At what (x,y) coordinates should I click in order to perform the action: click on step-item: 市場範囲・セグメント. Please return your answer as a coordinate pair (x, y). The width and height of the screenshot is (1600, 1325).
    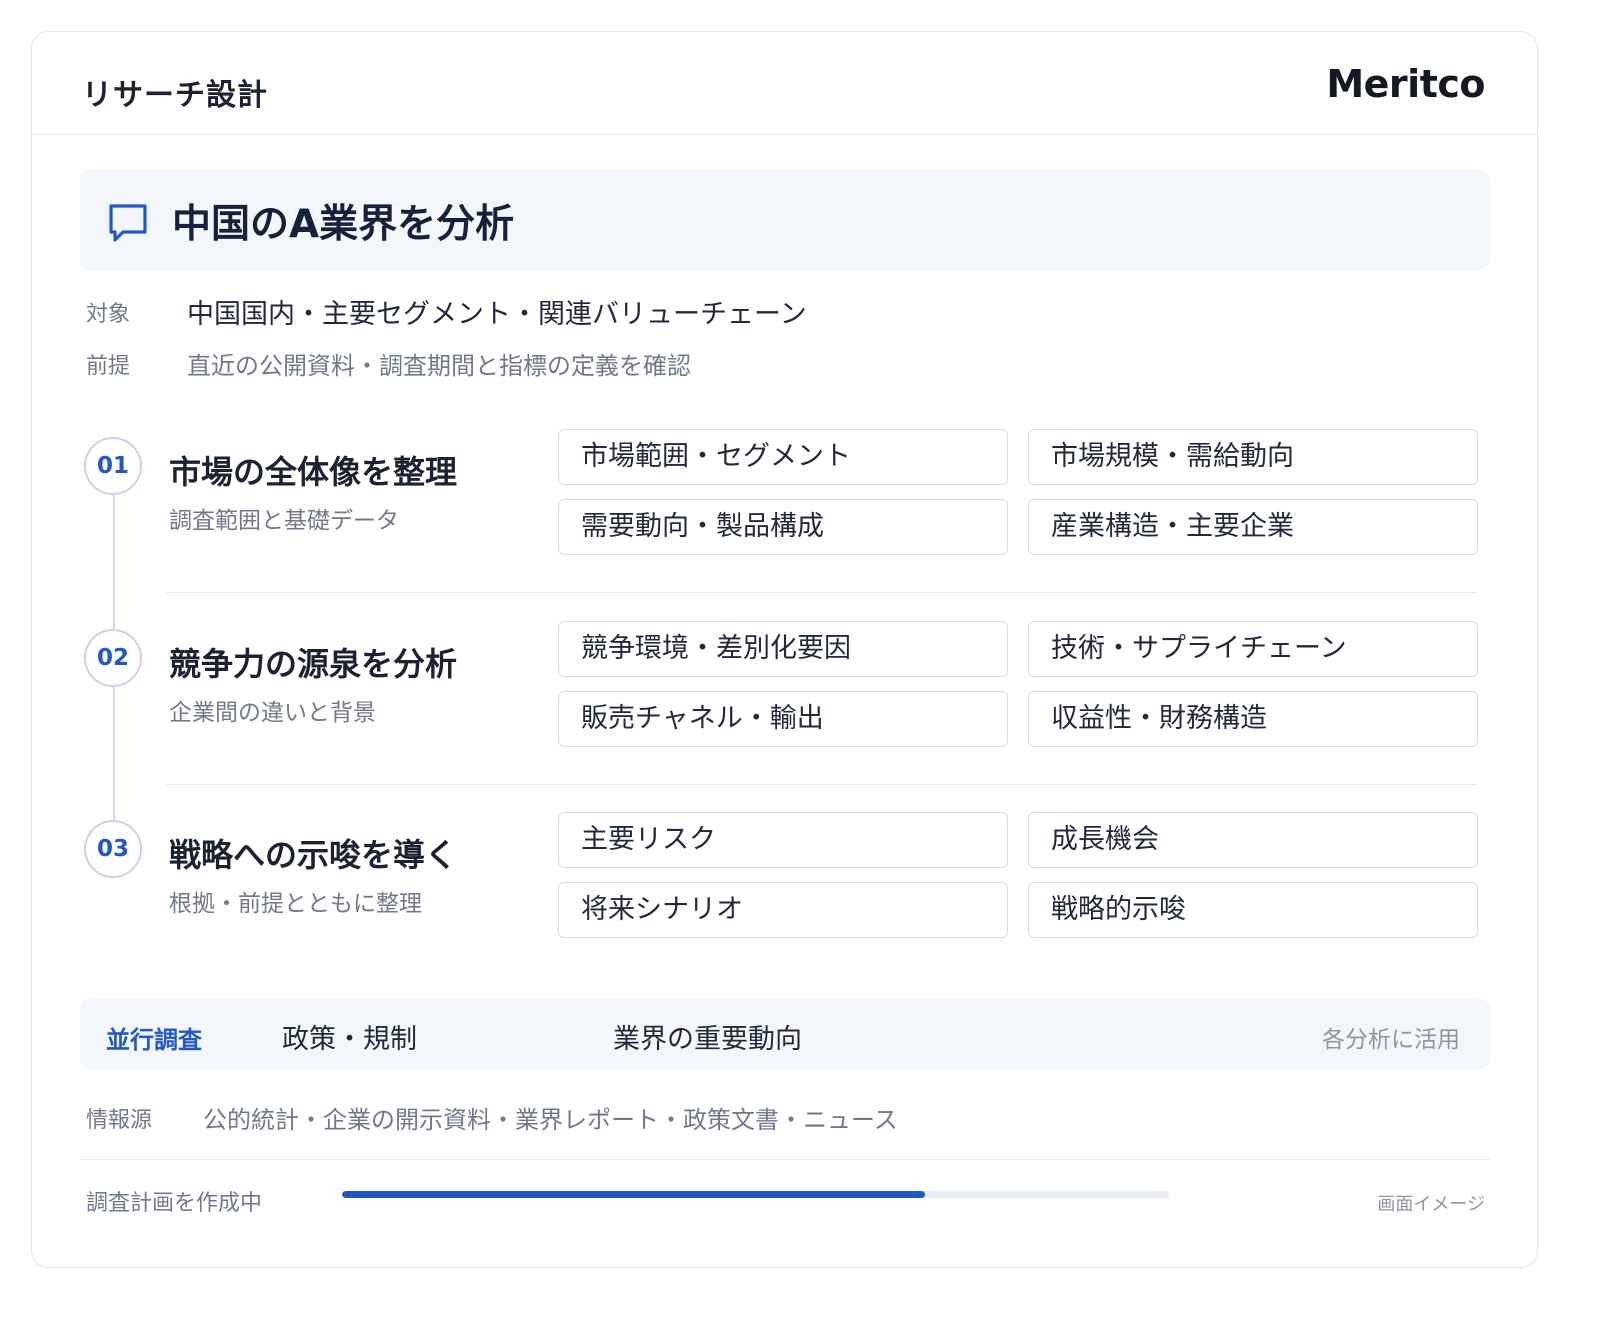
    Looking at the image, I should click on (783, 457).